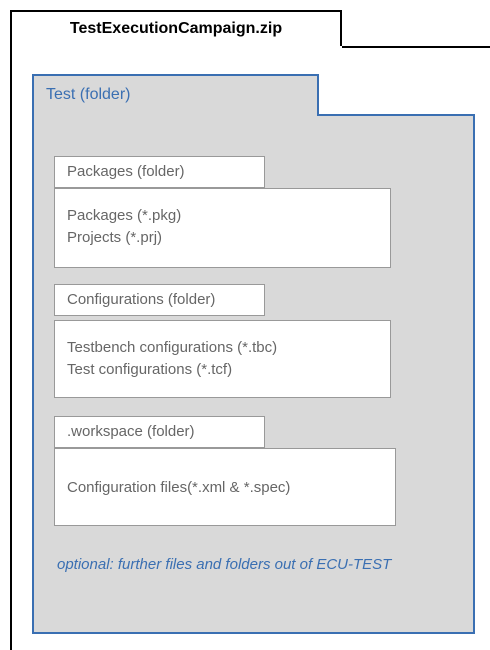  I want to click on workspace-folder-contents: Configuration files(*.xml & *.spec), so click(225, 487).